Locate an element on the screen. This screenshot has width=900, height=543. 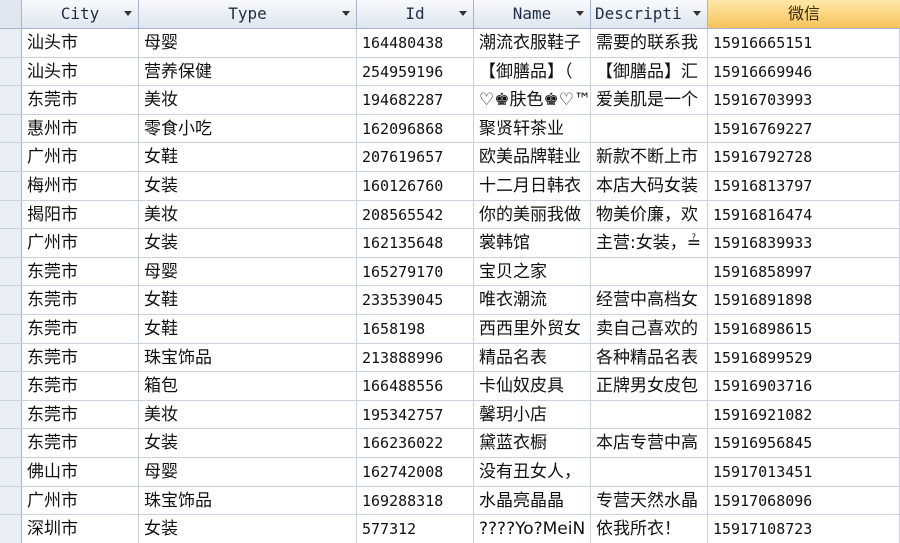
cell-wechat: 15916813797 is located at coordinates (804, 185).